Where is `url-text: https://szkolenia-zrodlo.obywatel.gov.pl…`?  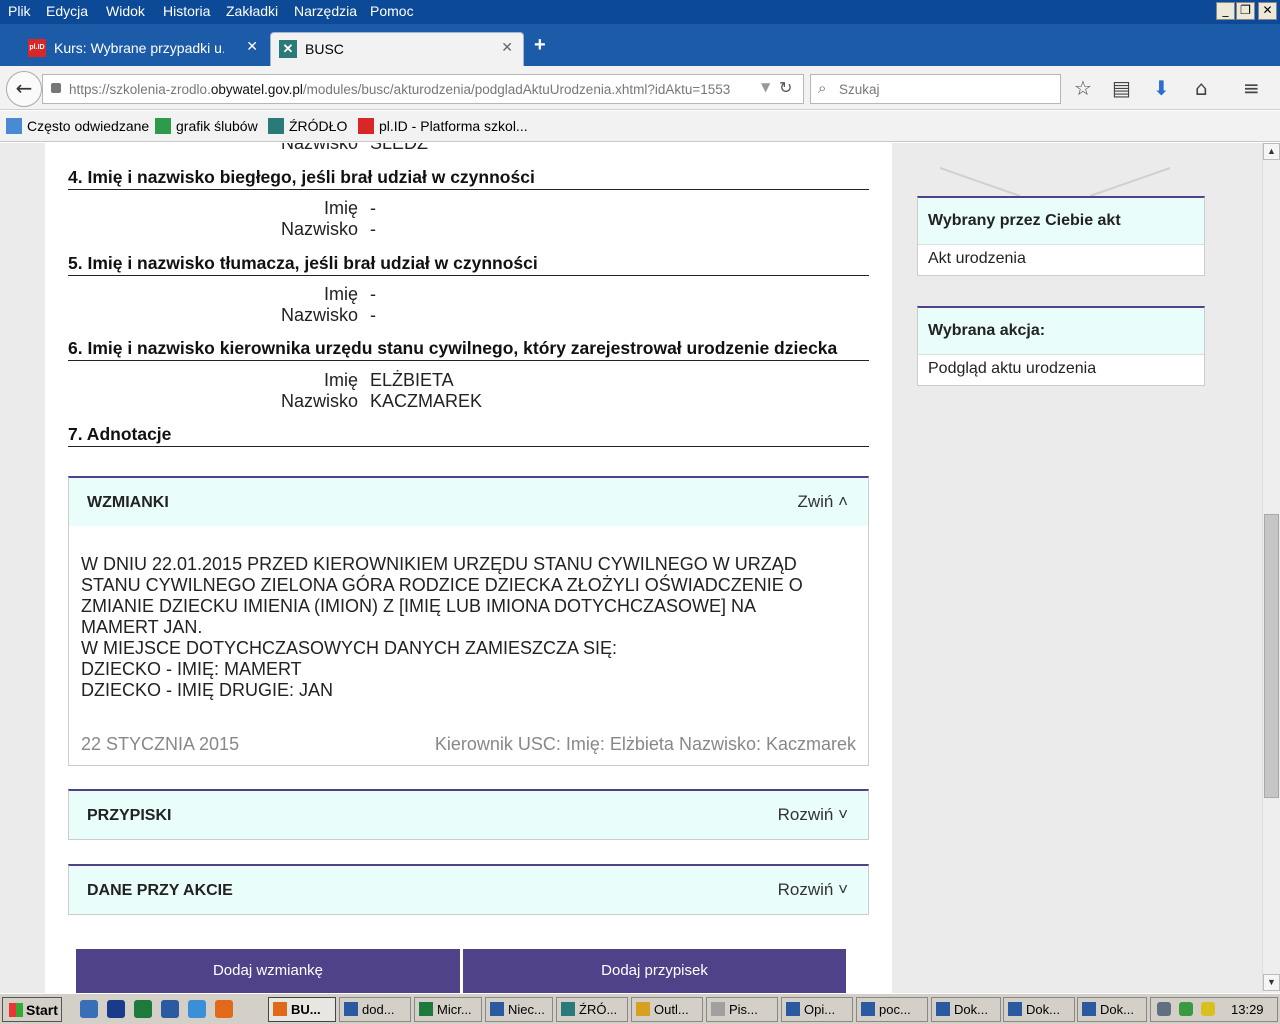
url-text: https://szkolenia-zrodlo.obywatel.gov.pl… is located at coordinates (400, 89).